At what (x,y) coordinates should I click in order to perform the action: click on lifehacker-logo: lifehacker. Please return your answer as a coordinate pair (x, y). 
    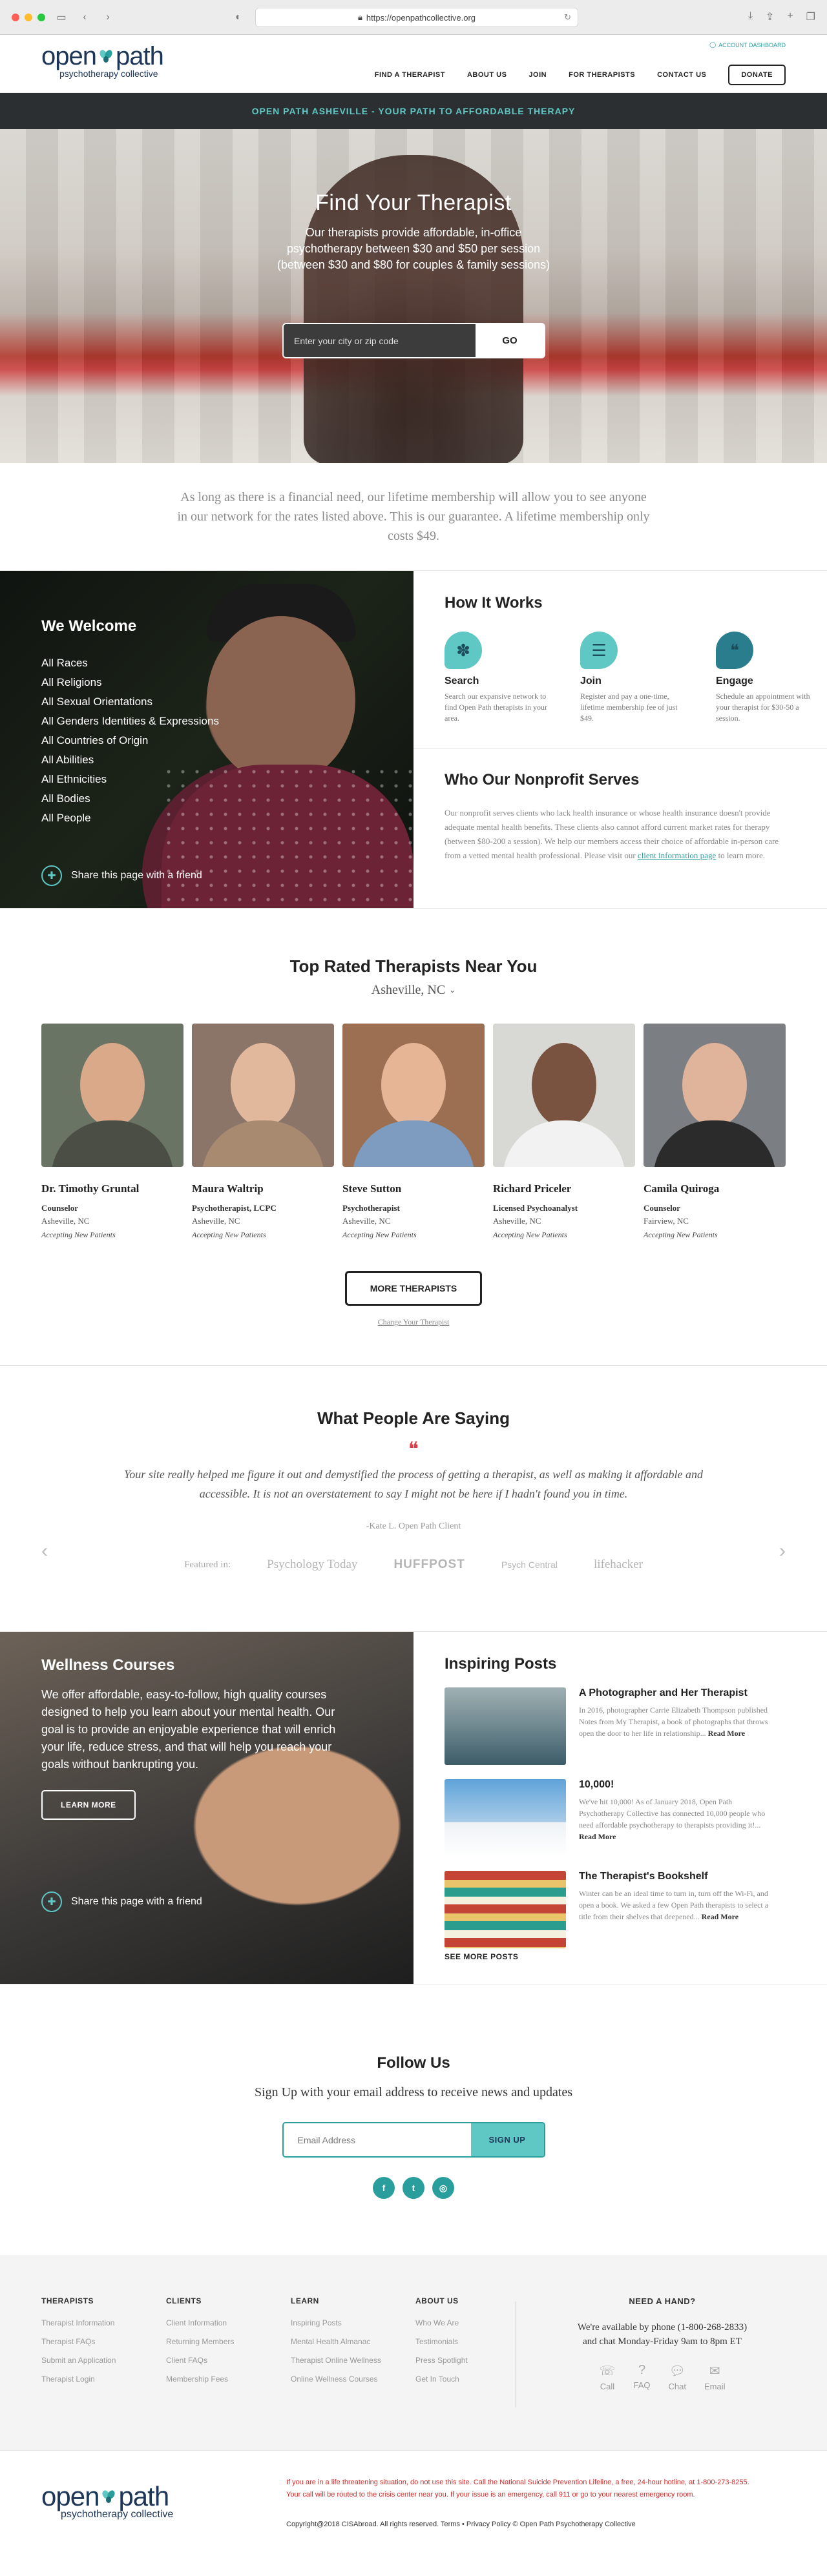
    Looking at the image, I should click on (618, 1564).